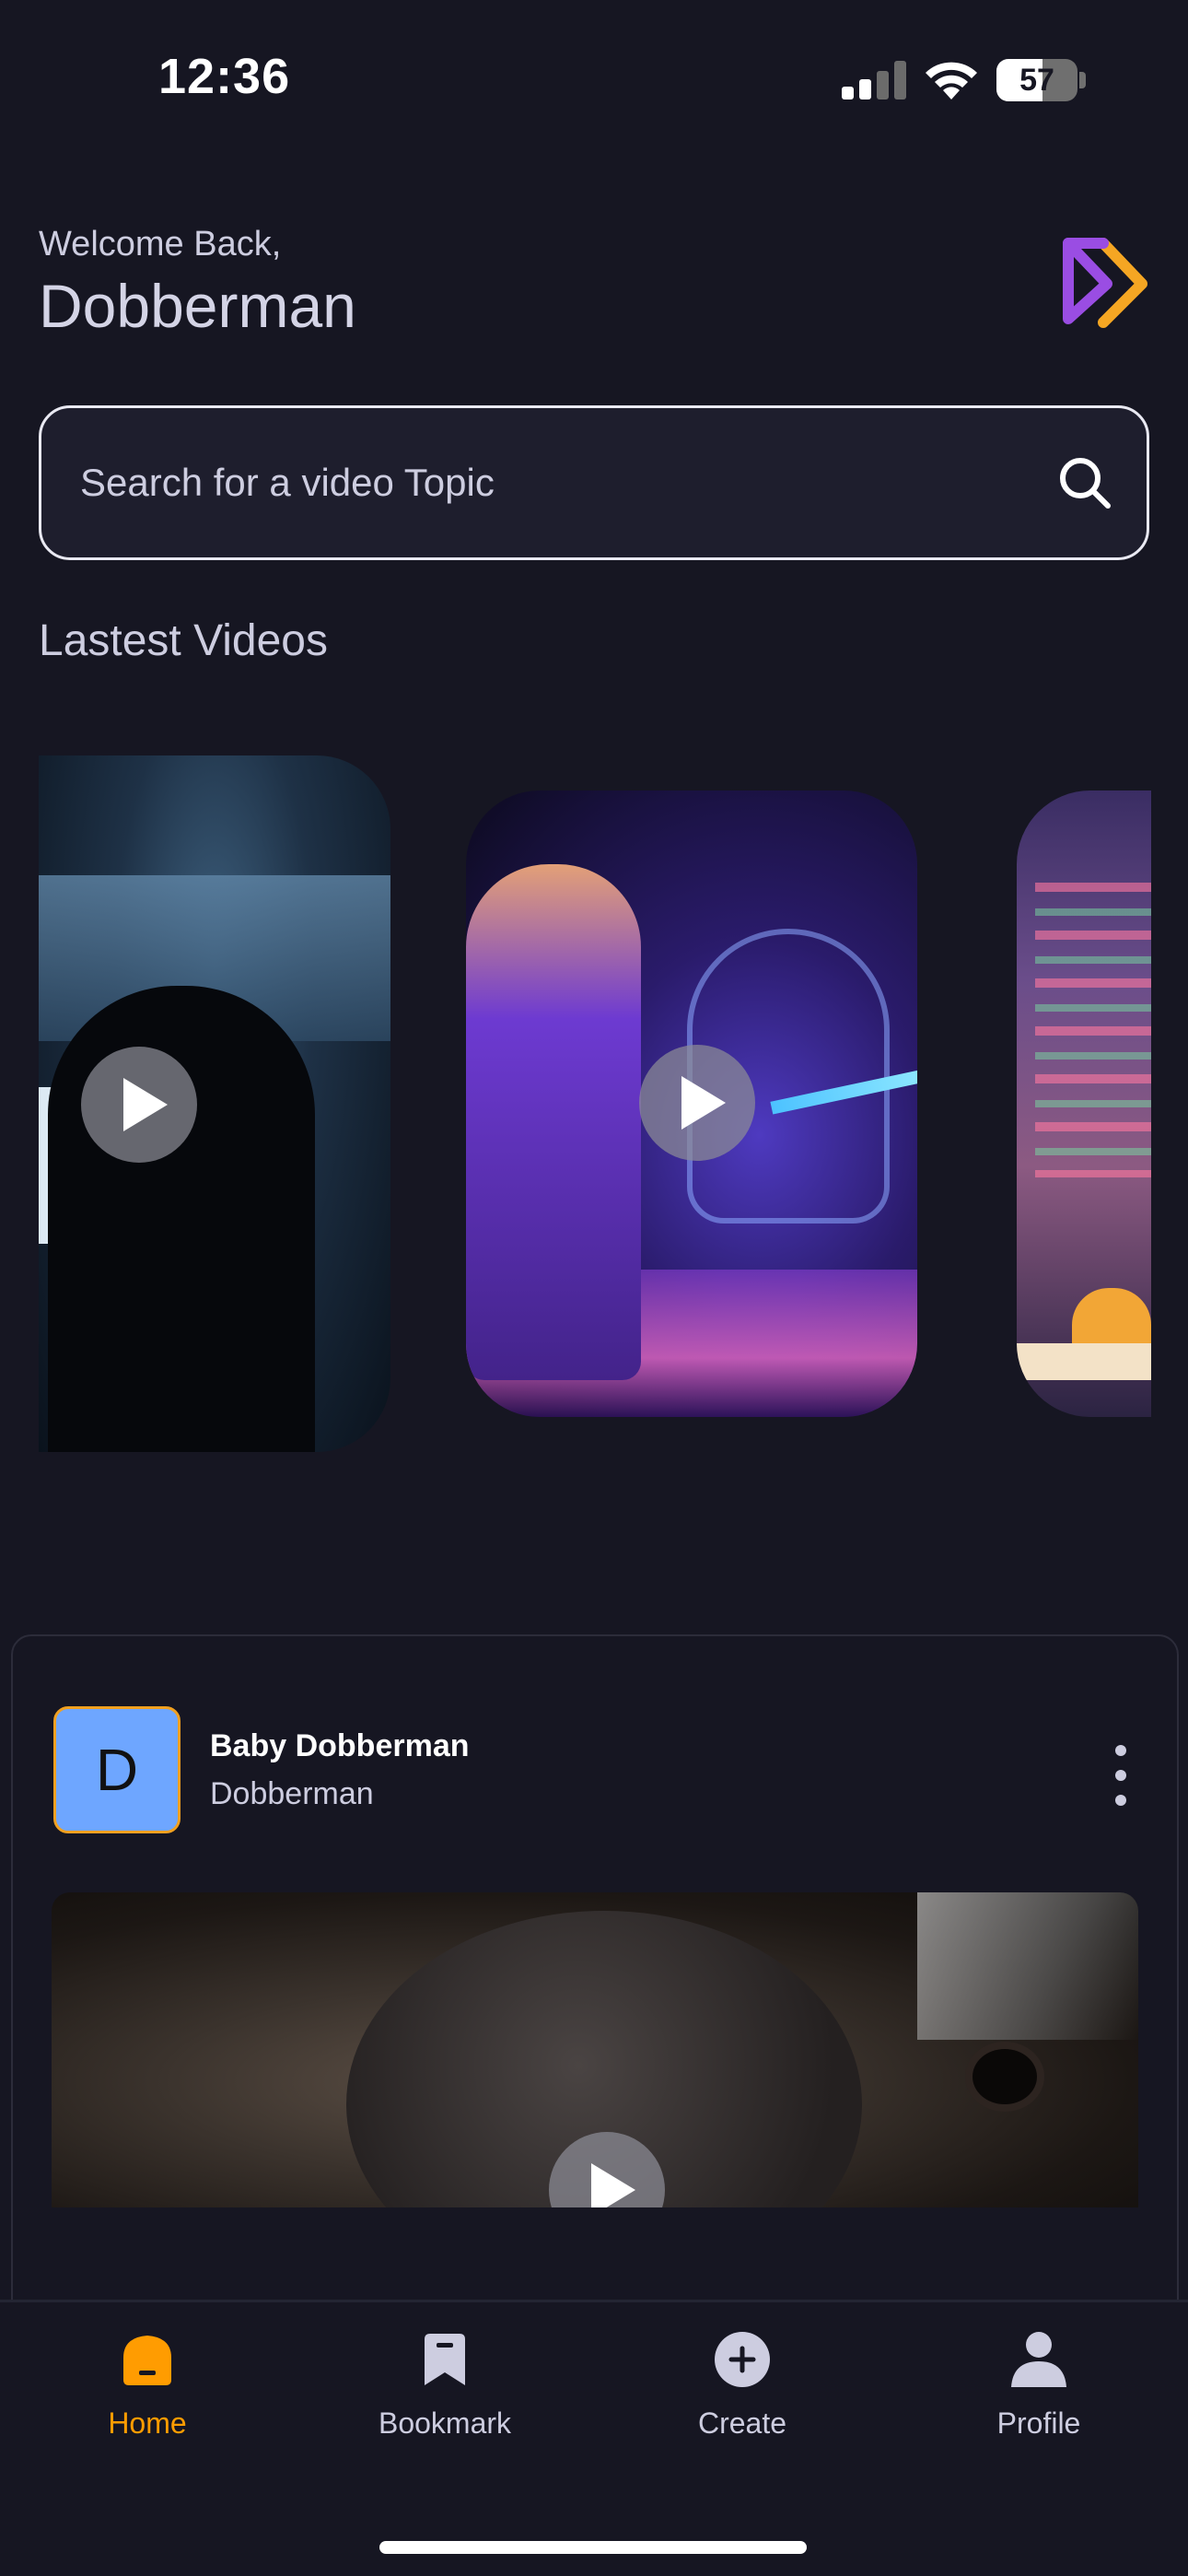 The image size is (1188, 2576). Describe the element at coordinates (1038, 2359) in the screenshot. I see `user-icon` at that location.